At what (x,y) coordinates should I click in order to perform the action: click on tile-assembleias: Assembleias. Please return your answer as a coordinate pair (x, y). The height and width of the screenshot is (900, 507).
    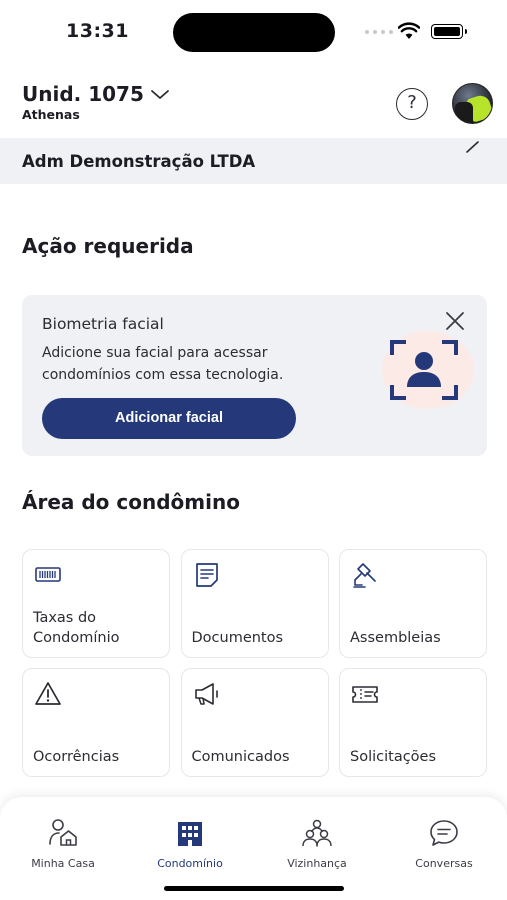
    Looking at the image, I should click on (413, 603).